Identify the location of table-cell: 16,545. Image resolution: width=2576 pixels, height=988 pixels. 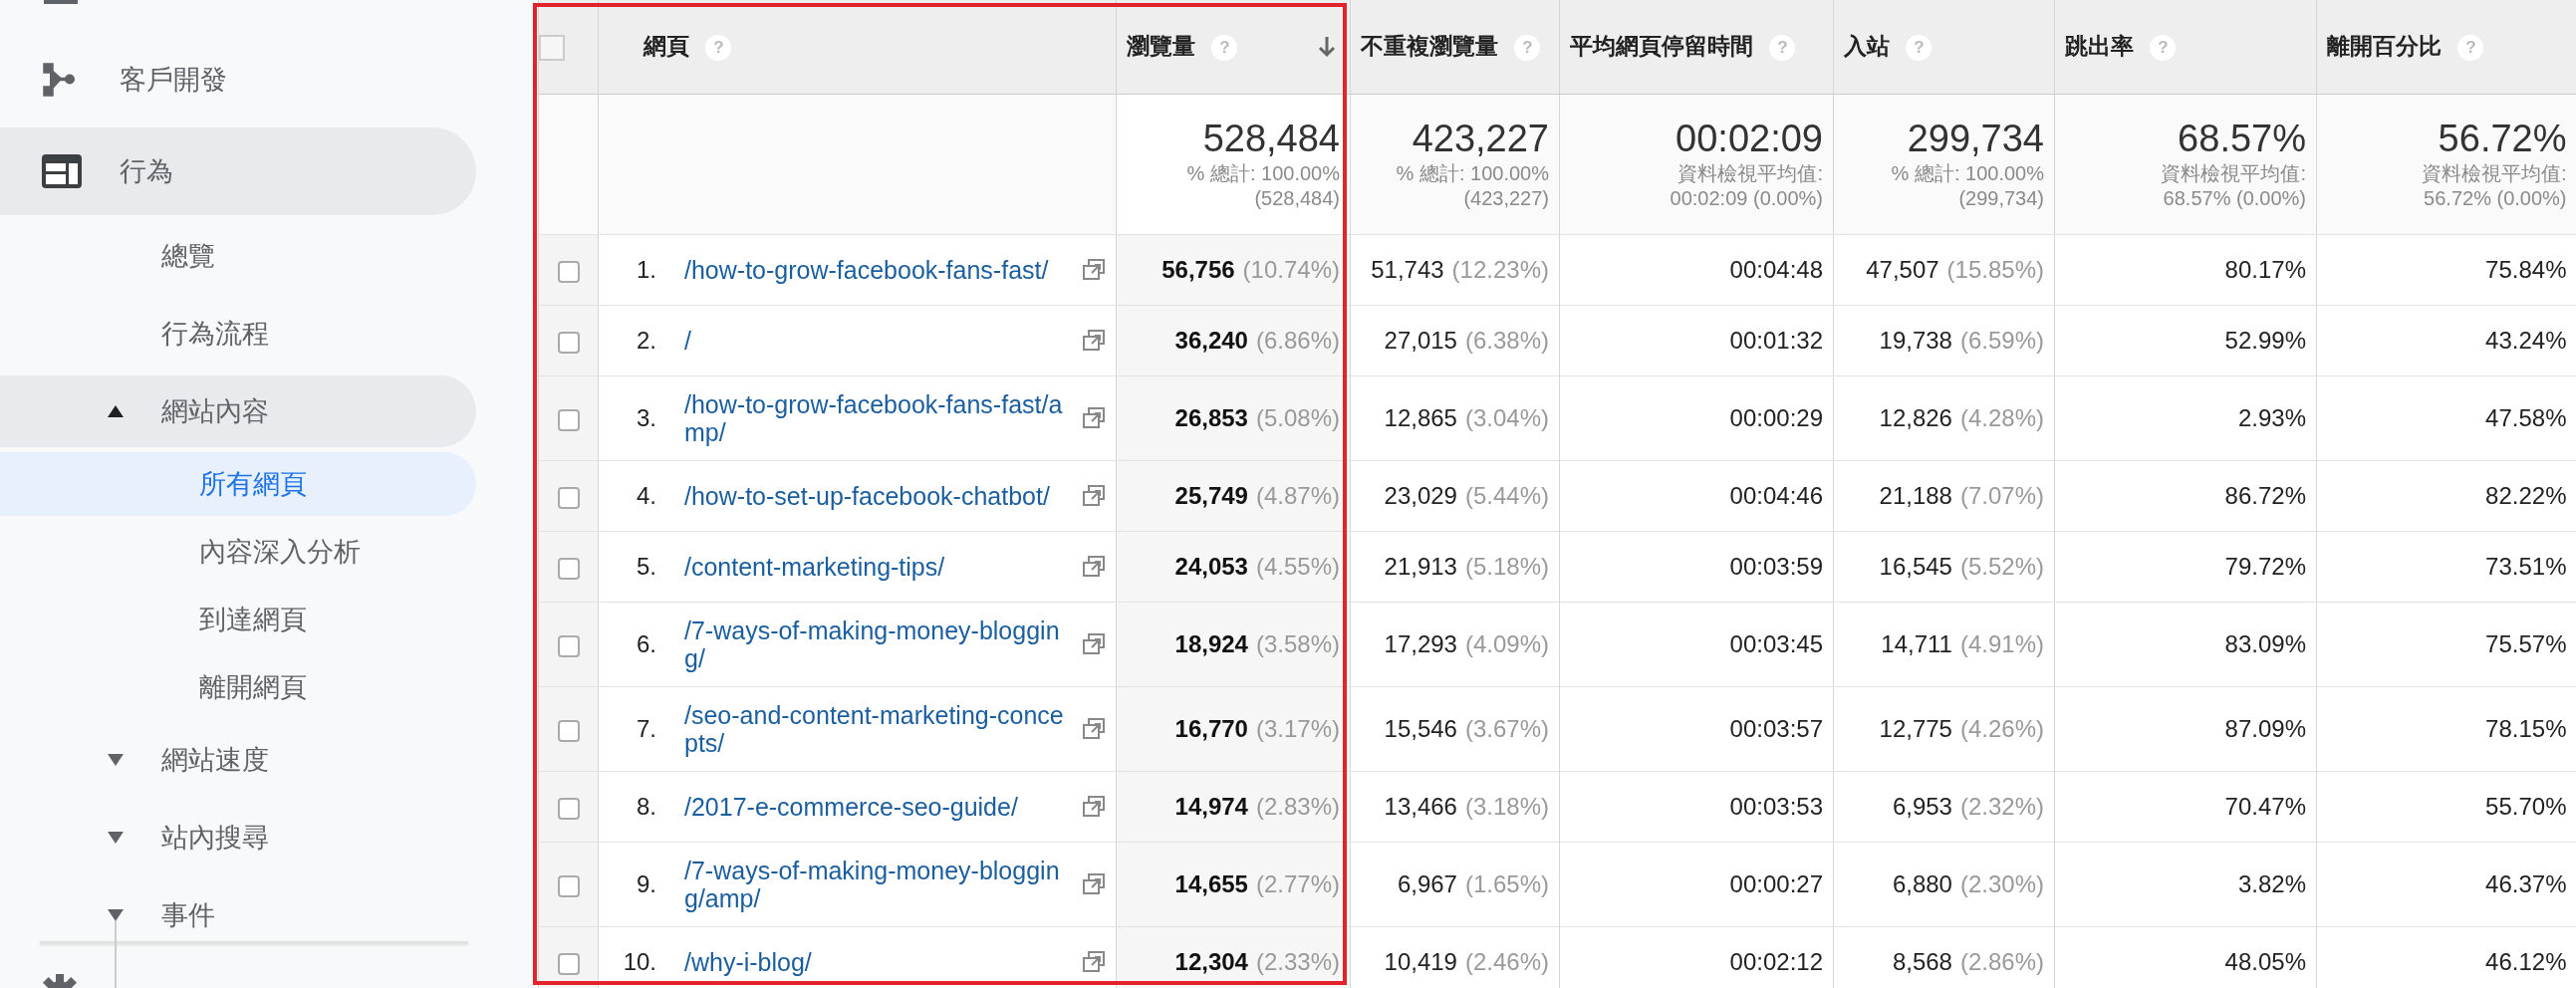
(1915, 567).